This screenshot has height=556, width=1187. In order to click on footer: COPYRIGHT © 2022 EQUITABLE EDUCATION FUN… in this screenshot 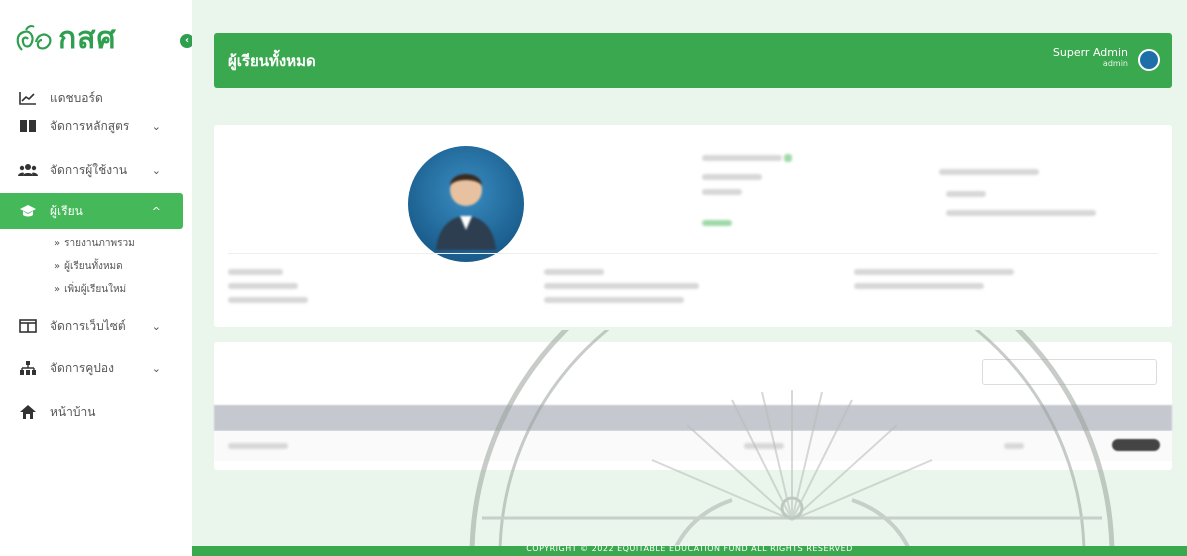, I will do `click(689, 550)`.